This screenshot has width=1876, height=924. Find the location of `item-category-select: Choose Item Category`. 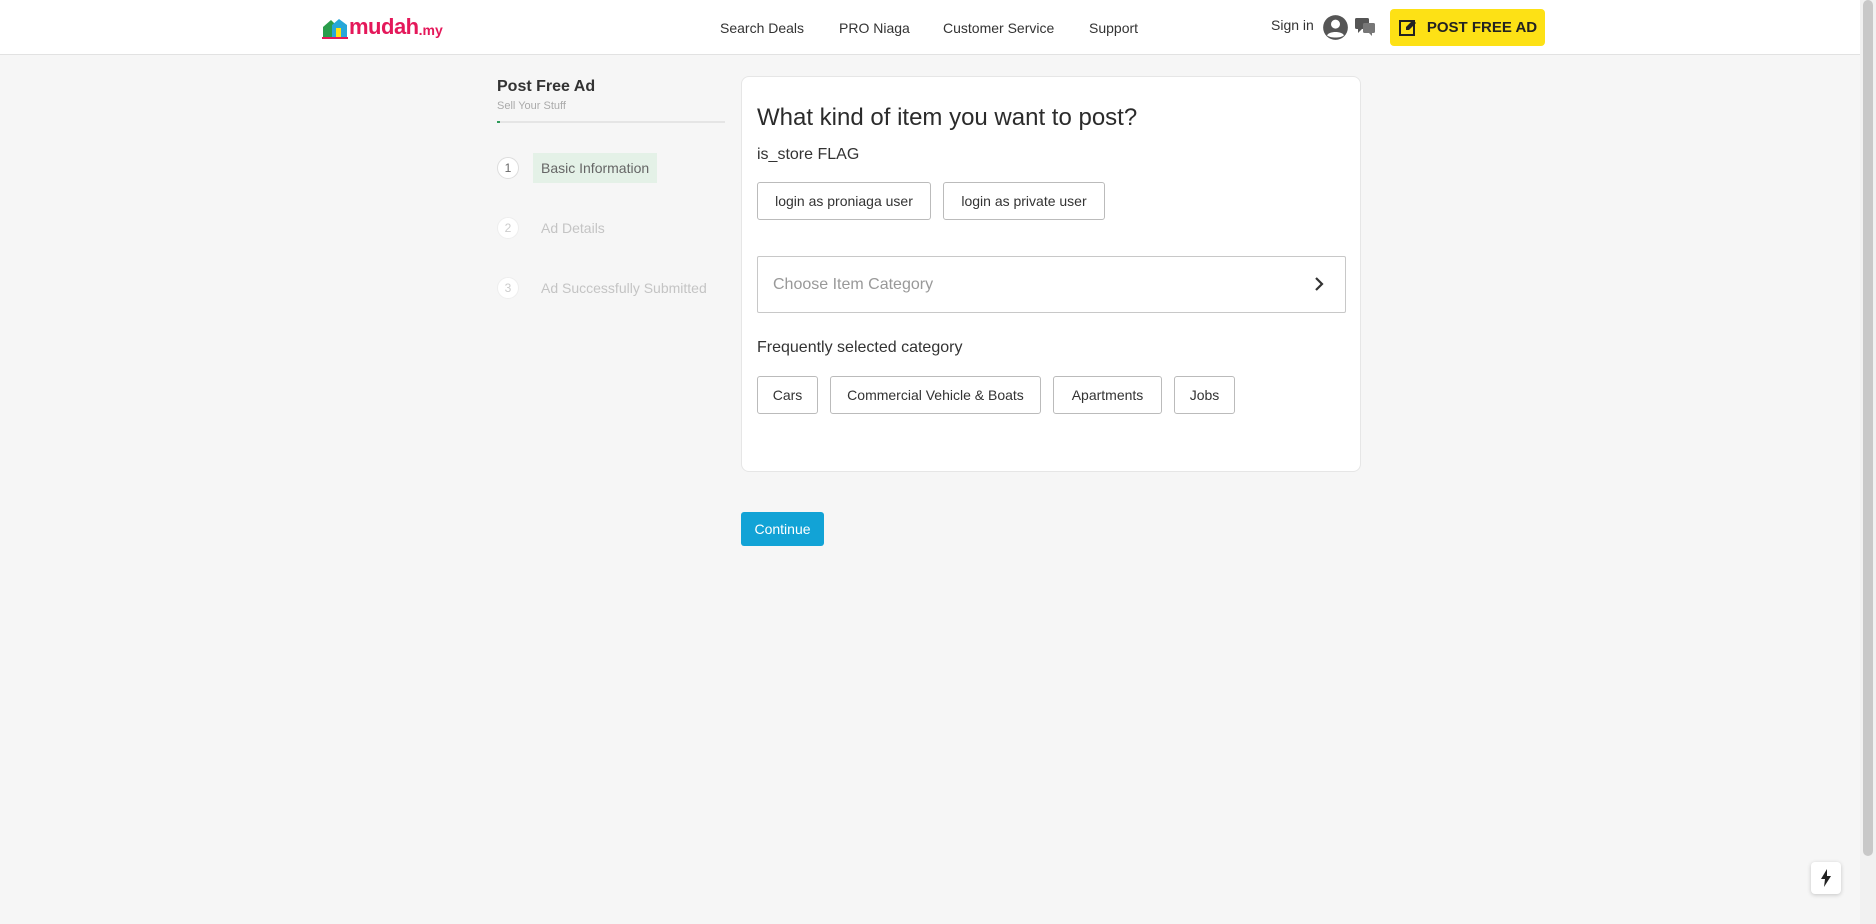

item-category-select: Choose Item Category is located at coordinates (1051, 284).